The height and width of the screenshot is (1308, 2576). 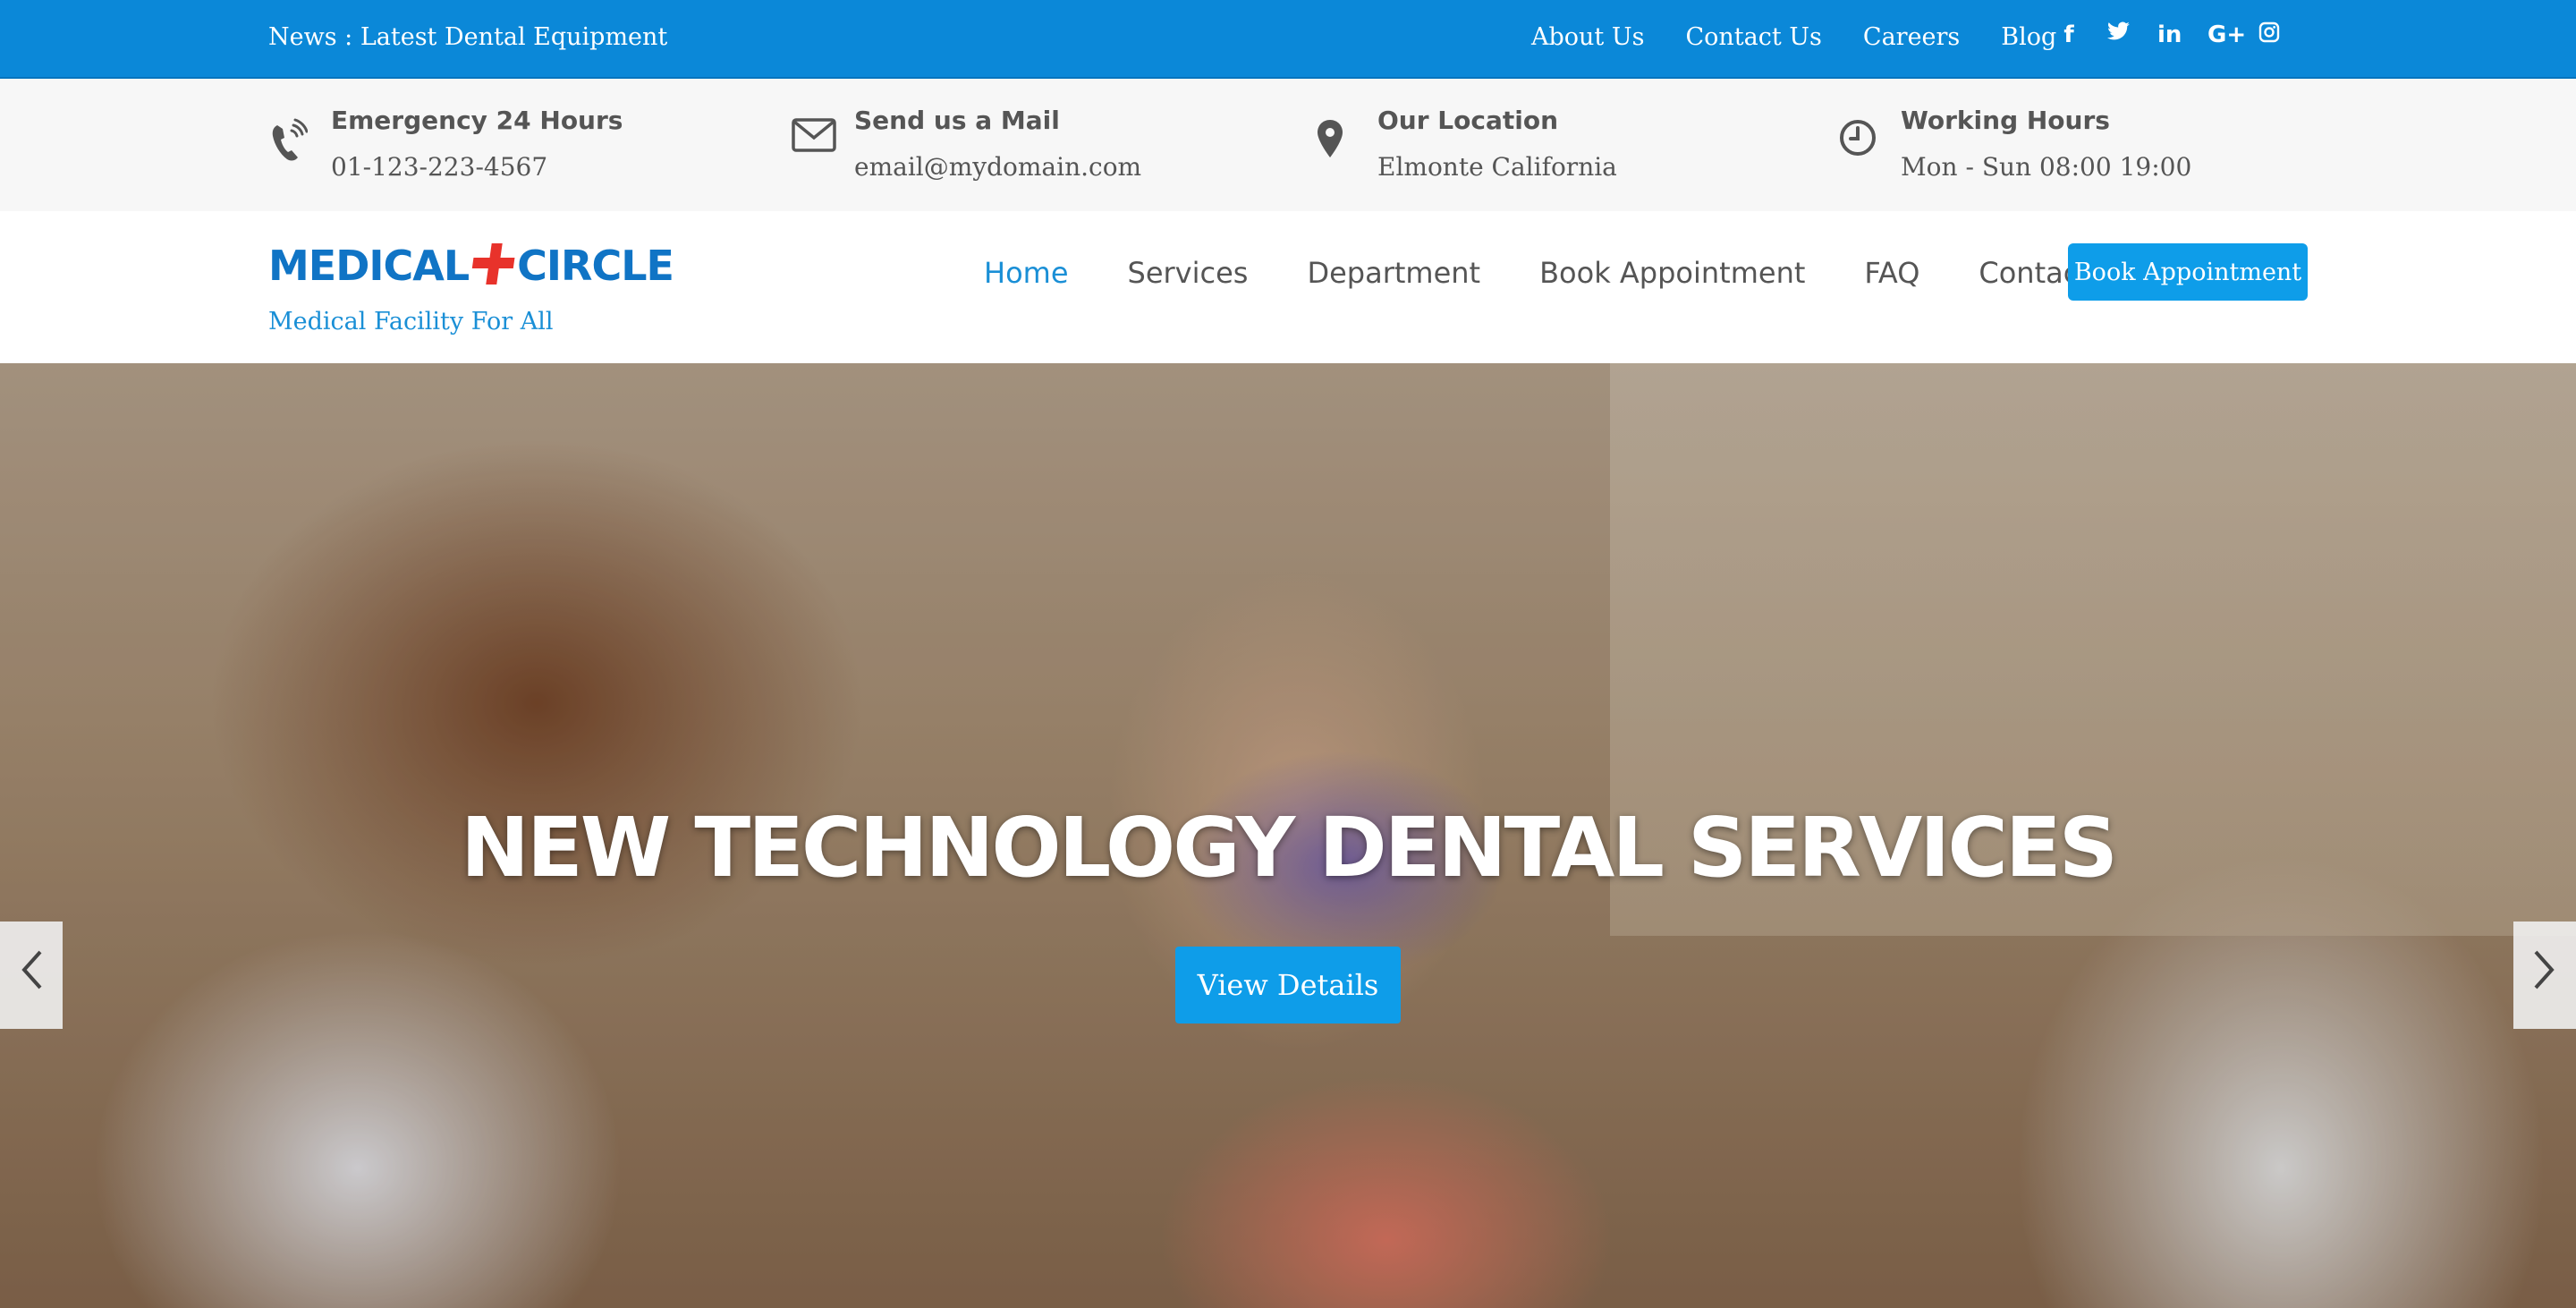 I want to click on mail-icon, so click(x=814, y=141).